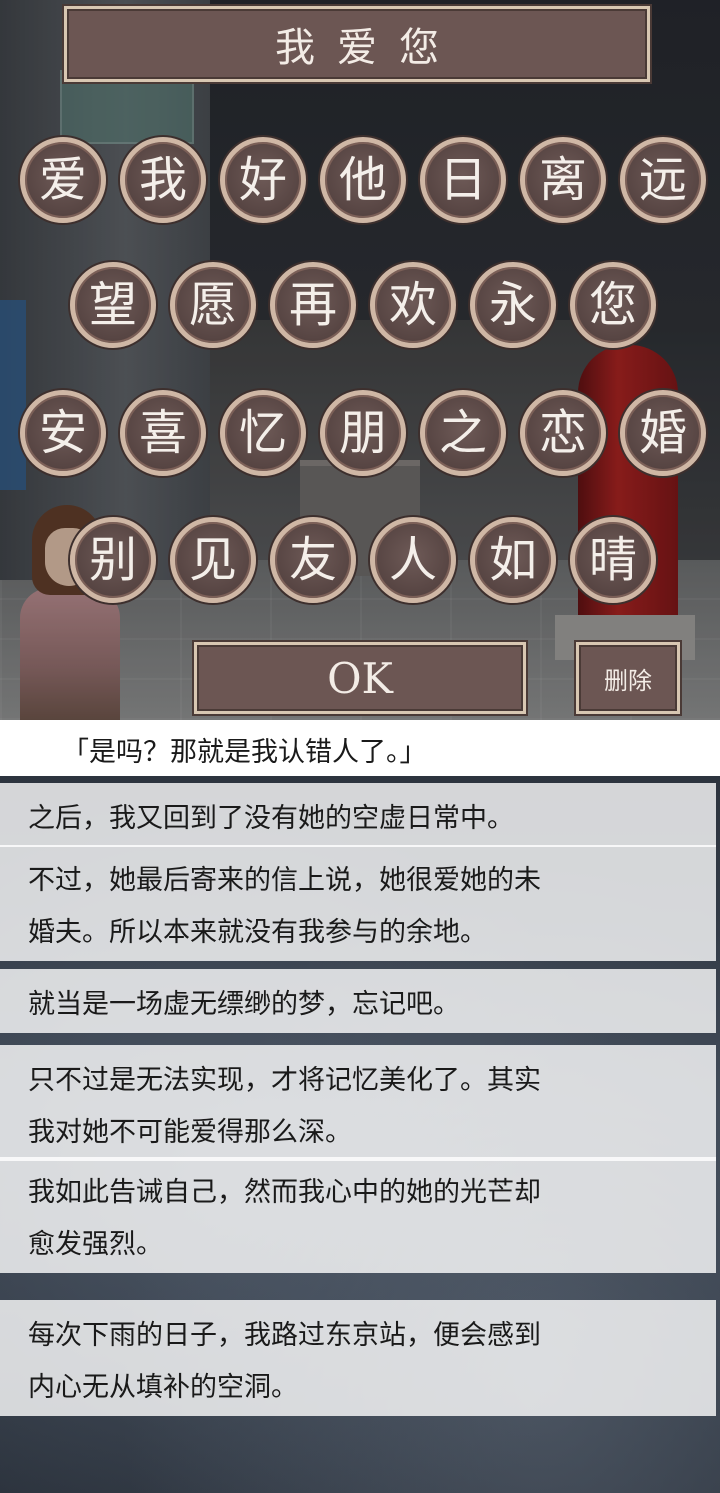 Image resolution: width=720 pixels, height=1493 pixels. I want to click on dialogue-quote: 「是吗？那就是我认错人了。」, so click(244, 752).